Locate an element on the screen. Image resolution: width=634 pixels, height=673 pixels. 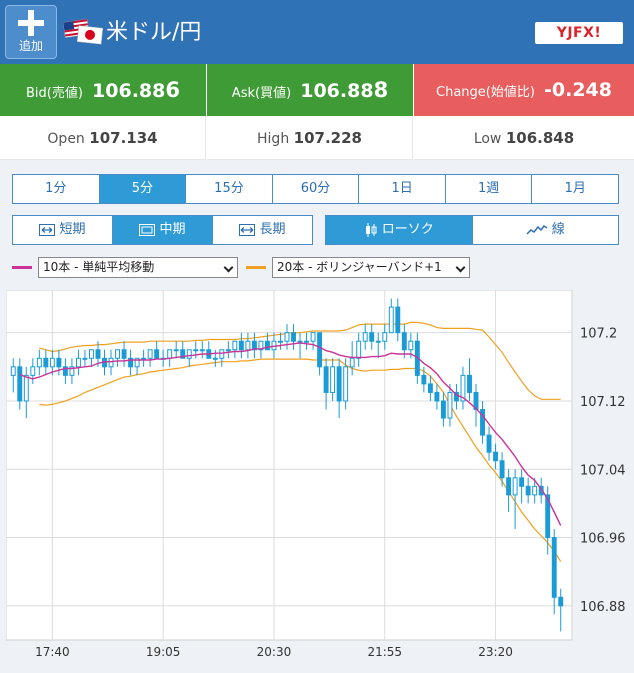
mid-term-icon is located at coordinates (147, 229).